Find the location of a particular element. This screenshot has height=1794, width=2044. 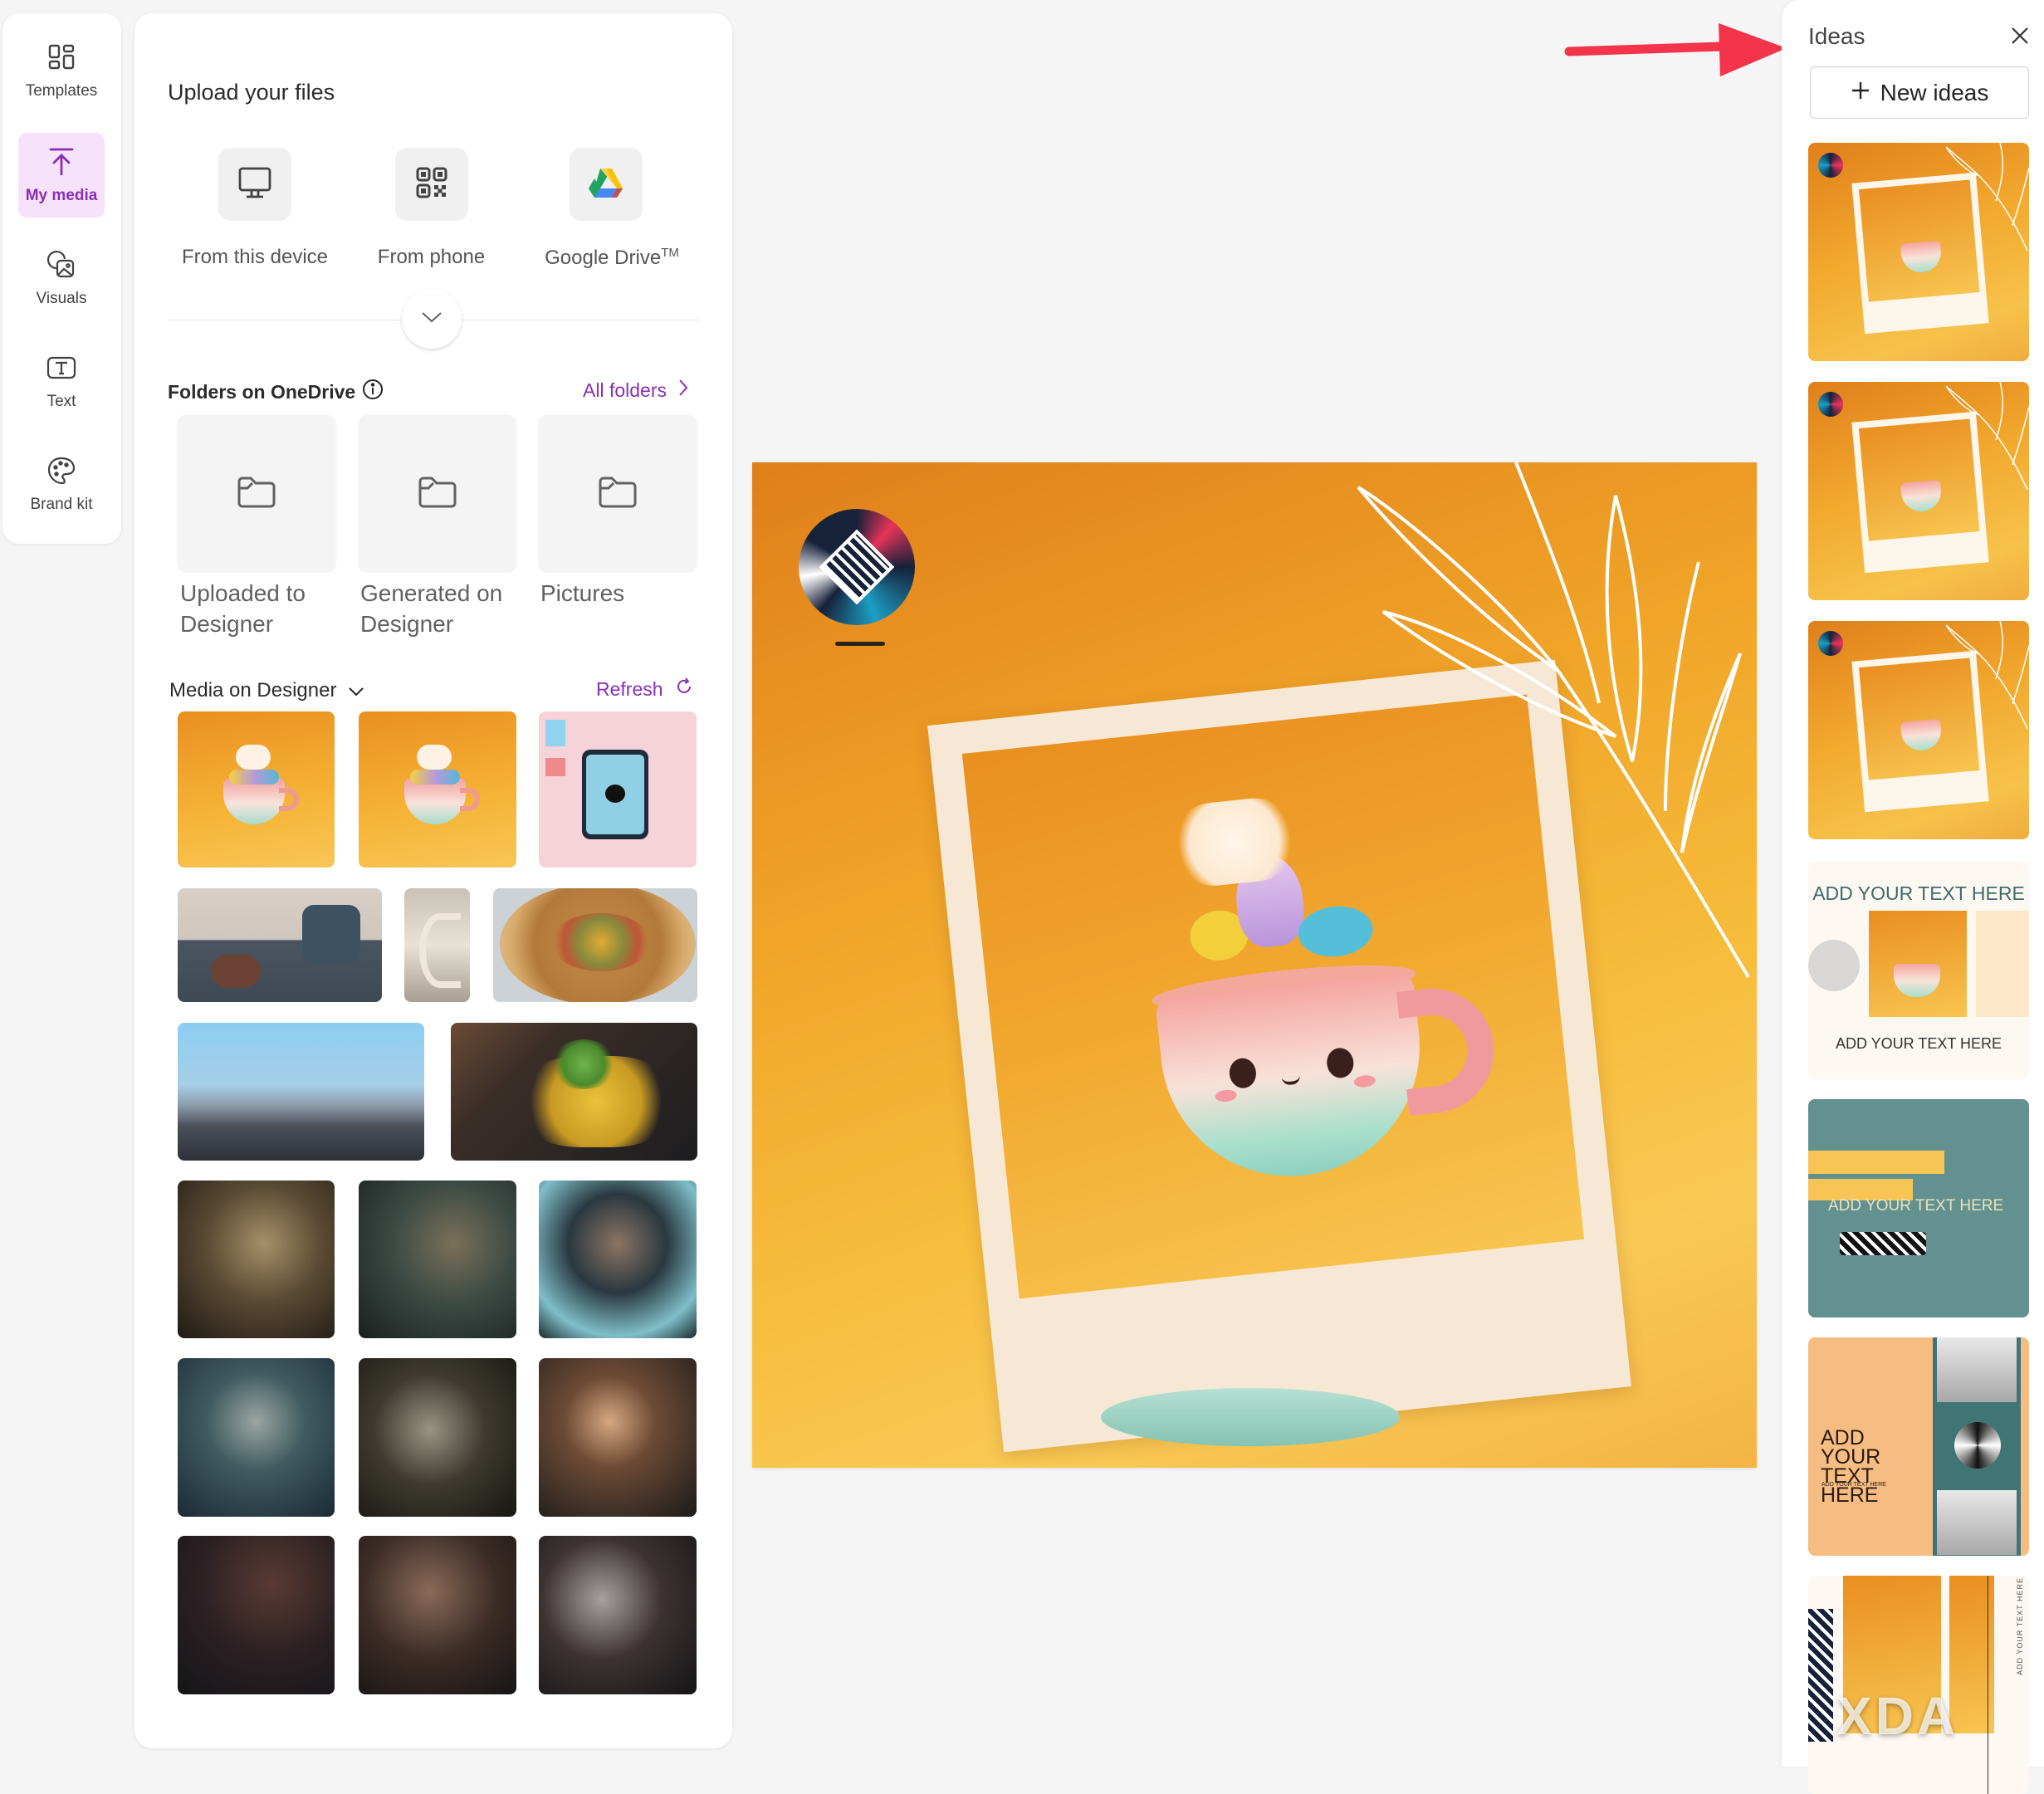

xda-watermark: XDA is located at coordinates (1897, 1716).